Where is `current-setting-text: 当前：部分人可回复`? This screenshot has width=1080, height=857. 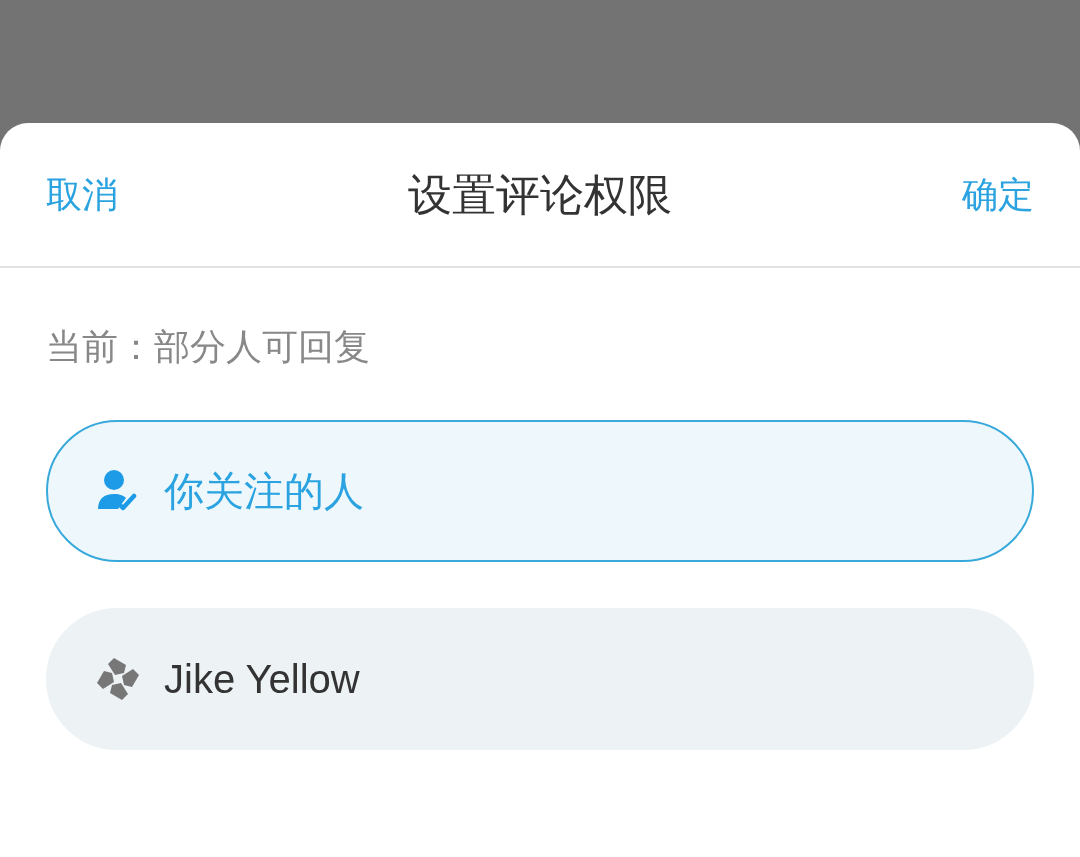 current-setting-text: 当前：部分人可回复 is located at coordinates (208, 346).